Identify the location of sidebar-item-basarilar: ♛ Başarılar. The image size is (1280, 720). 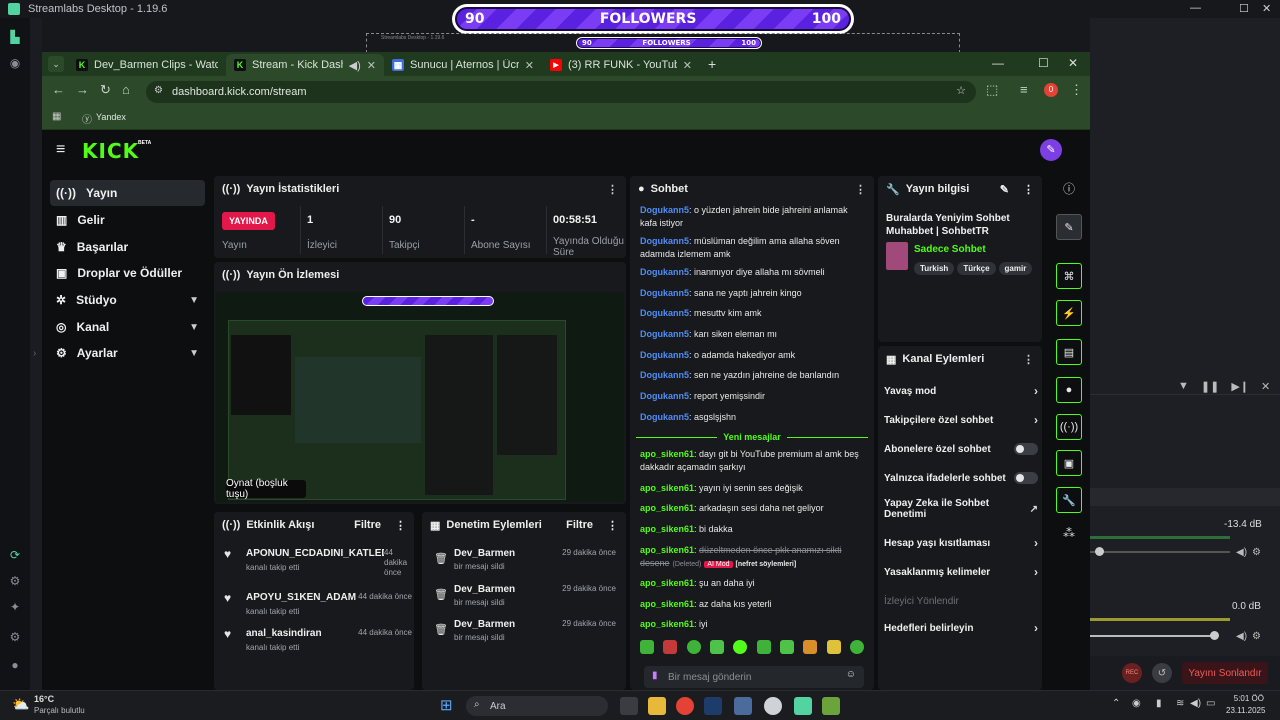
(127, 247).